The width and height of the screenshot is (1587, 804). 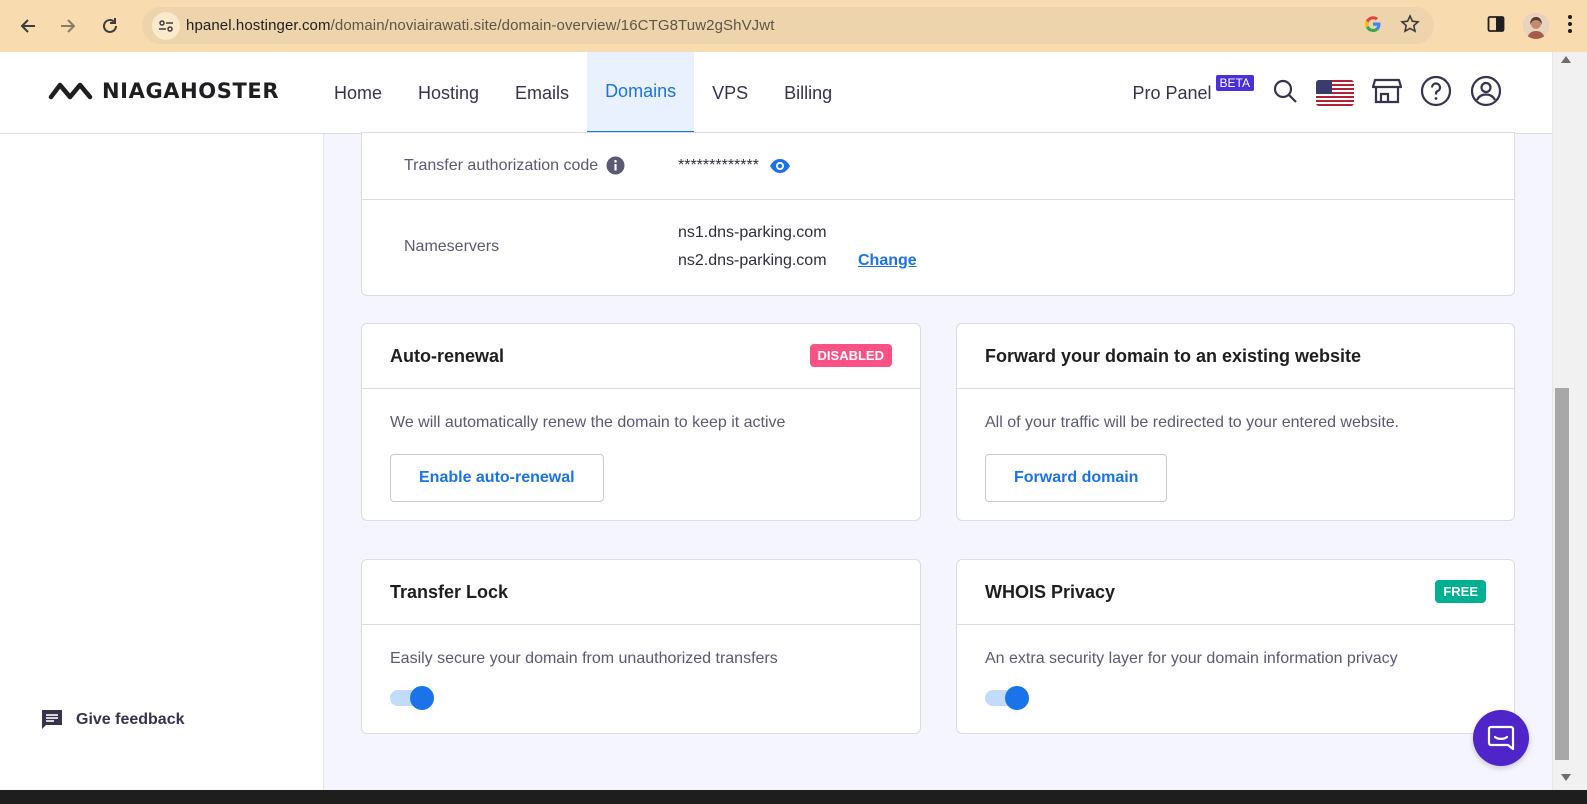 What do you see at coordinates (641, 356) in the screenshot?
I see `auto-renewal-header: Auto-renewal DISABLED` at bounding box center [641, 356].